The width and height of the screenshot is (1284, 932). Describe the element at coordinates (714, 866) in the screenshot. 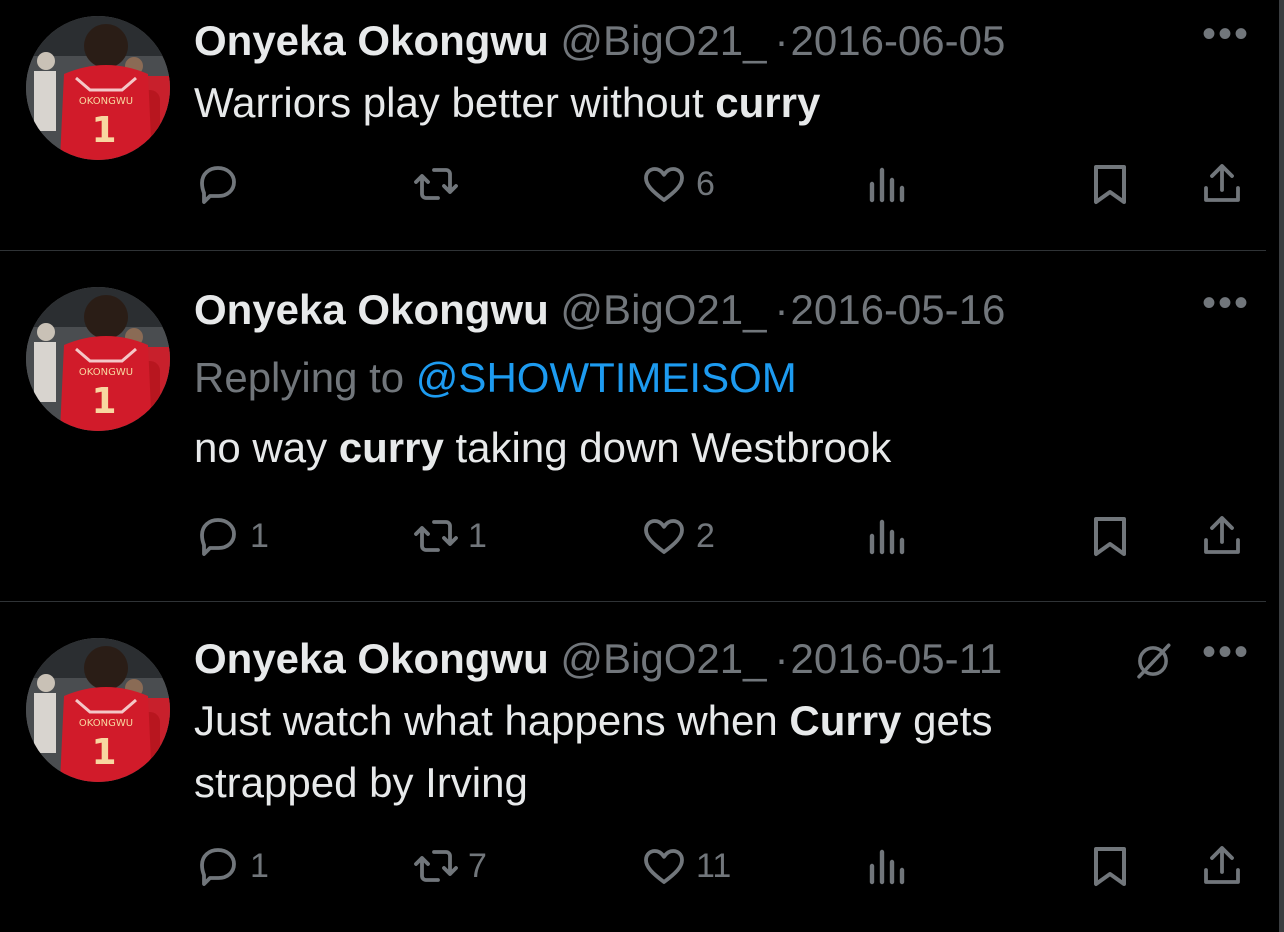

I see `like-count: 11` at that location.